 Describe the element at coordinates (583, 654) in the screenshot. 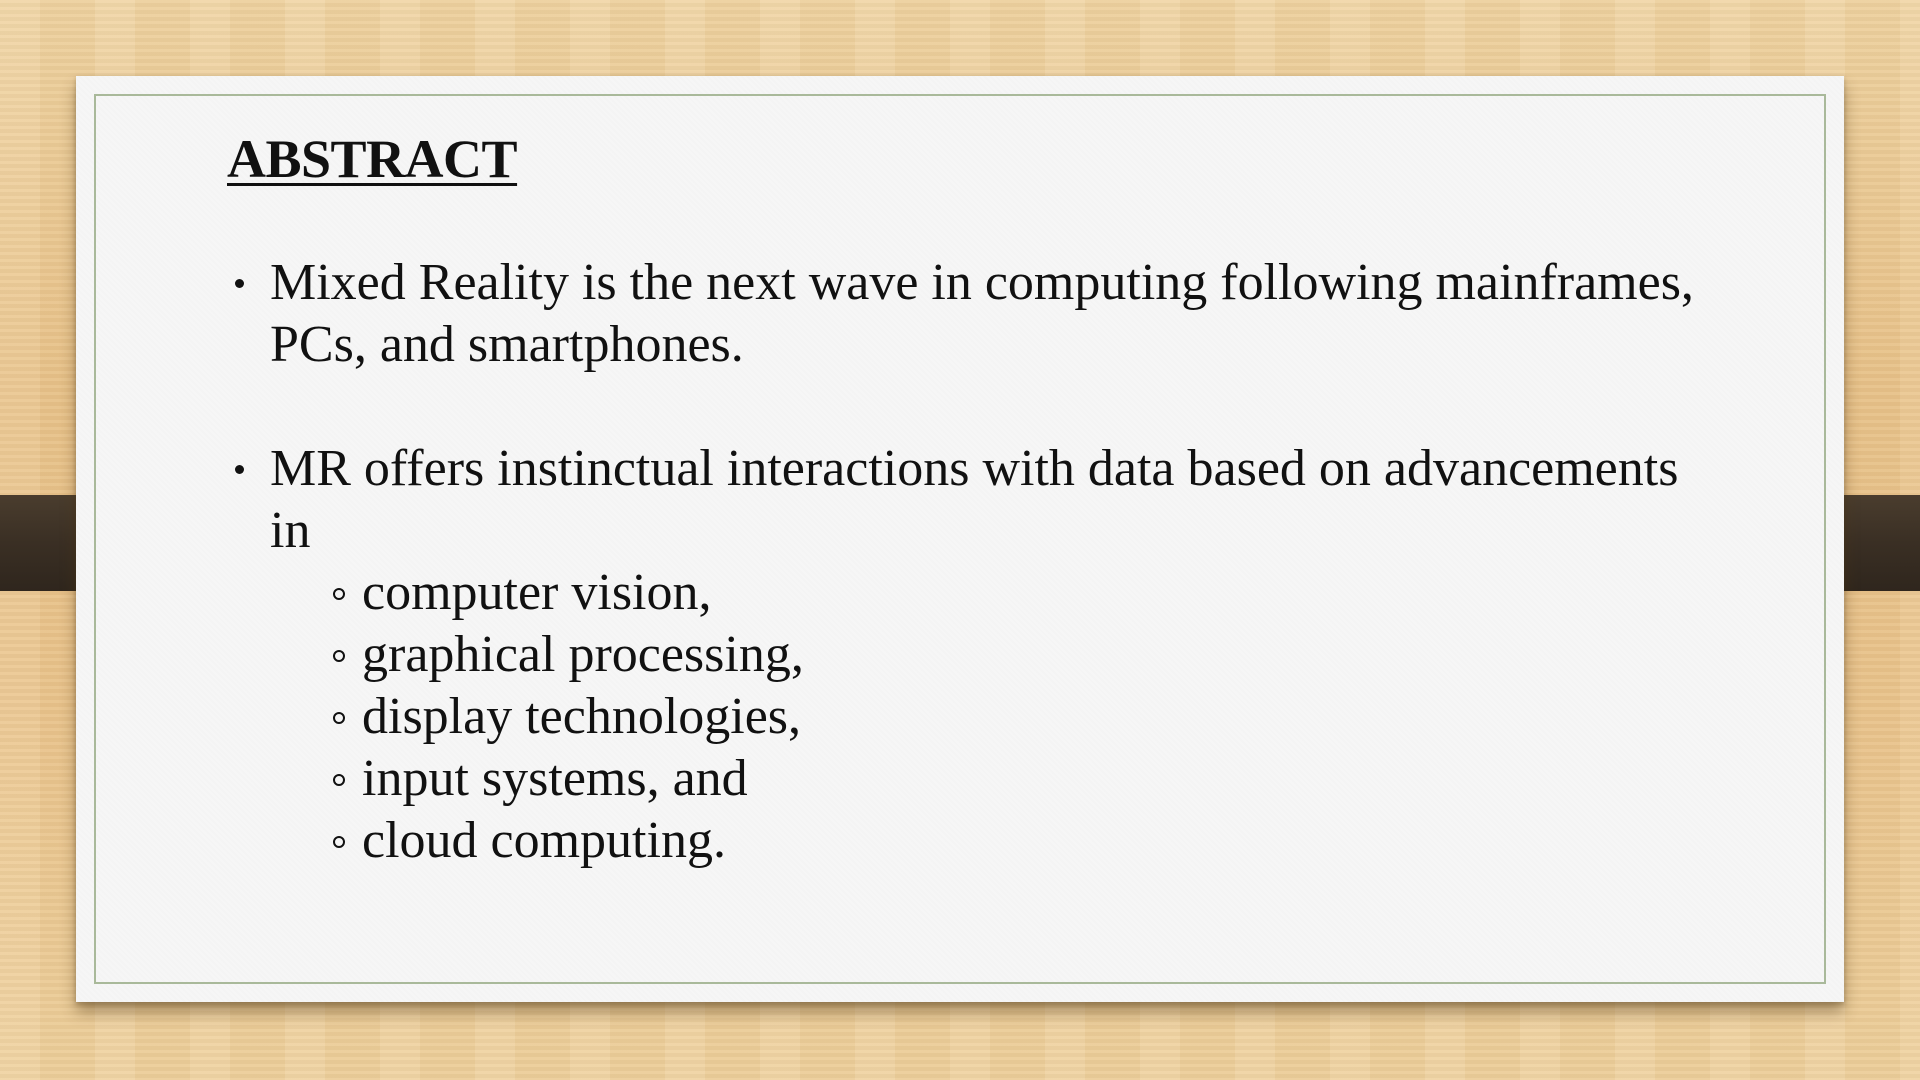

I see `sub-bullet-text: graphical processing,` at that location.